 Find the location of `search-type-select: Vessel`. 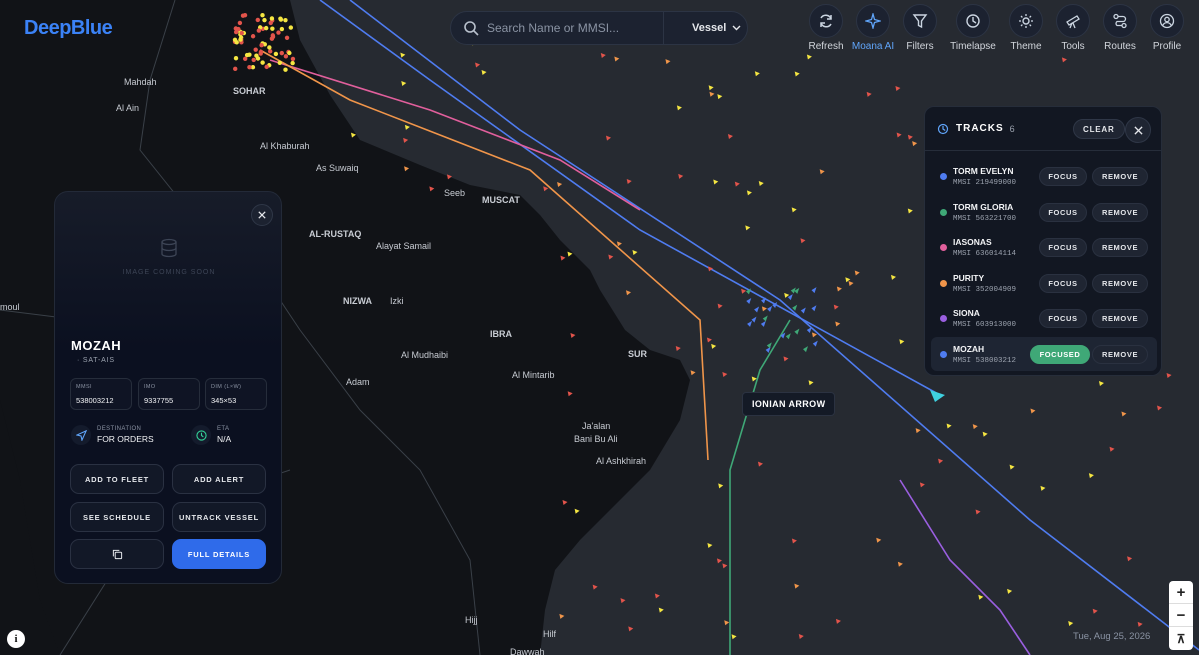

search-type-select: Vessel is located at coordinates (716, 28).